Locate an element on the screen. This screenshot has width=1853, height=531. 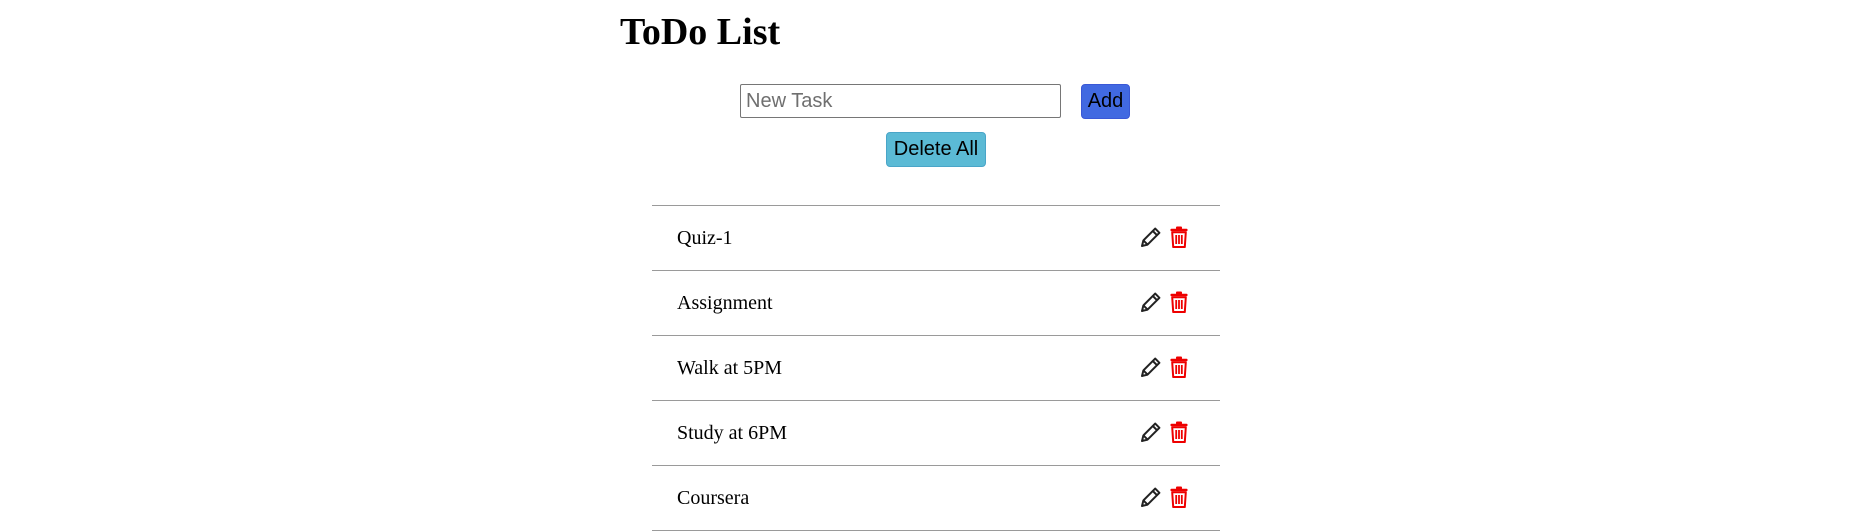
add-task-button: Add is located at coordinates (1105, 101).